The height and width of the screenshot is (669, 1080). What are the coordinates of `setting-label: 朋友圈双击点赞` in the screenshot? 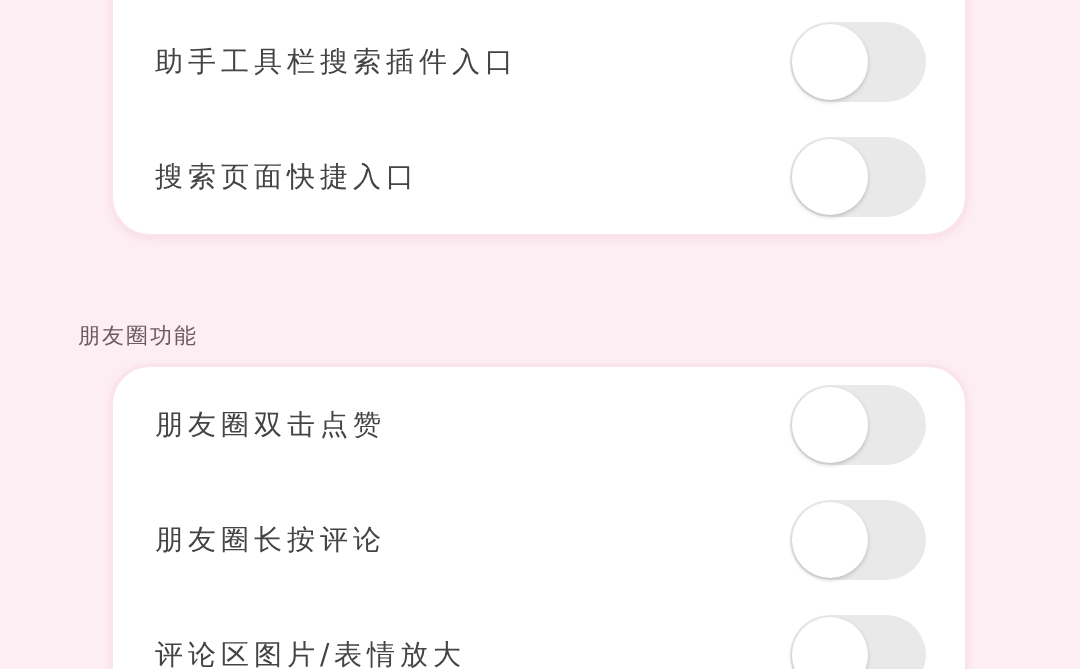 It's located at (270, 424).